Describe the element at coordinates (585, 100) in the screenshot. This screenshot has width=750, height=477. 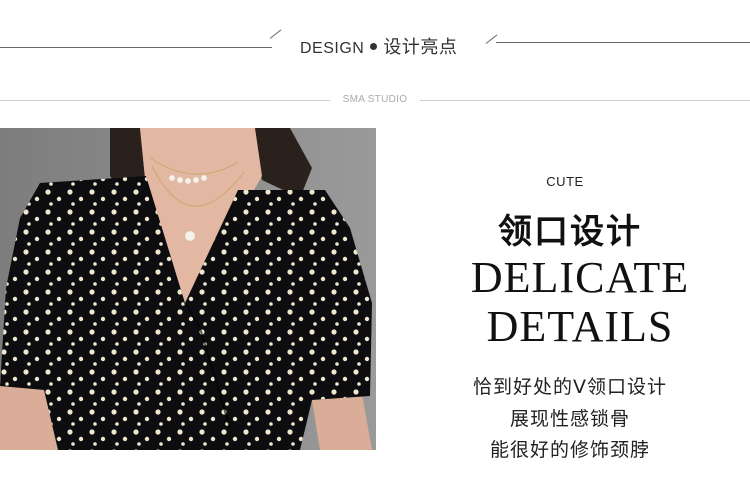
I see `studio-divider-right` at that location.